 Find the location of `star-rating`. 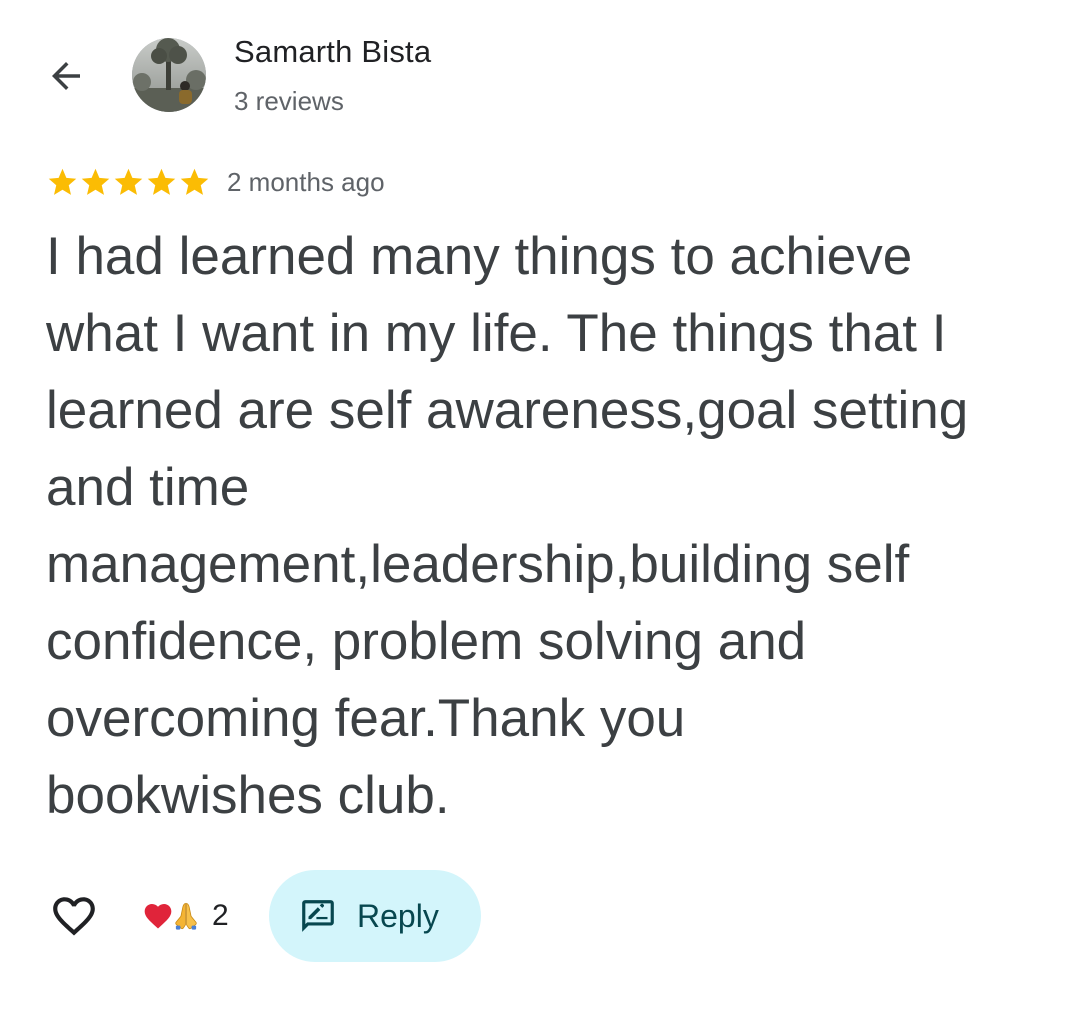

star-rating is located at coordinates (128, 182).